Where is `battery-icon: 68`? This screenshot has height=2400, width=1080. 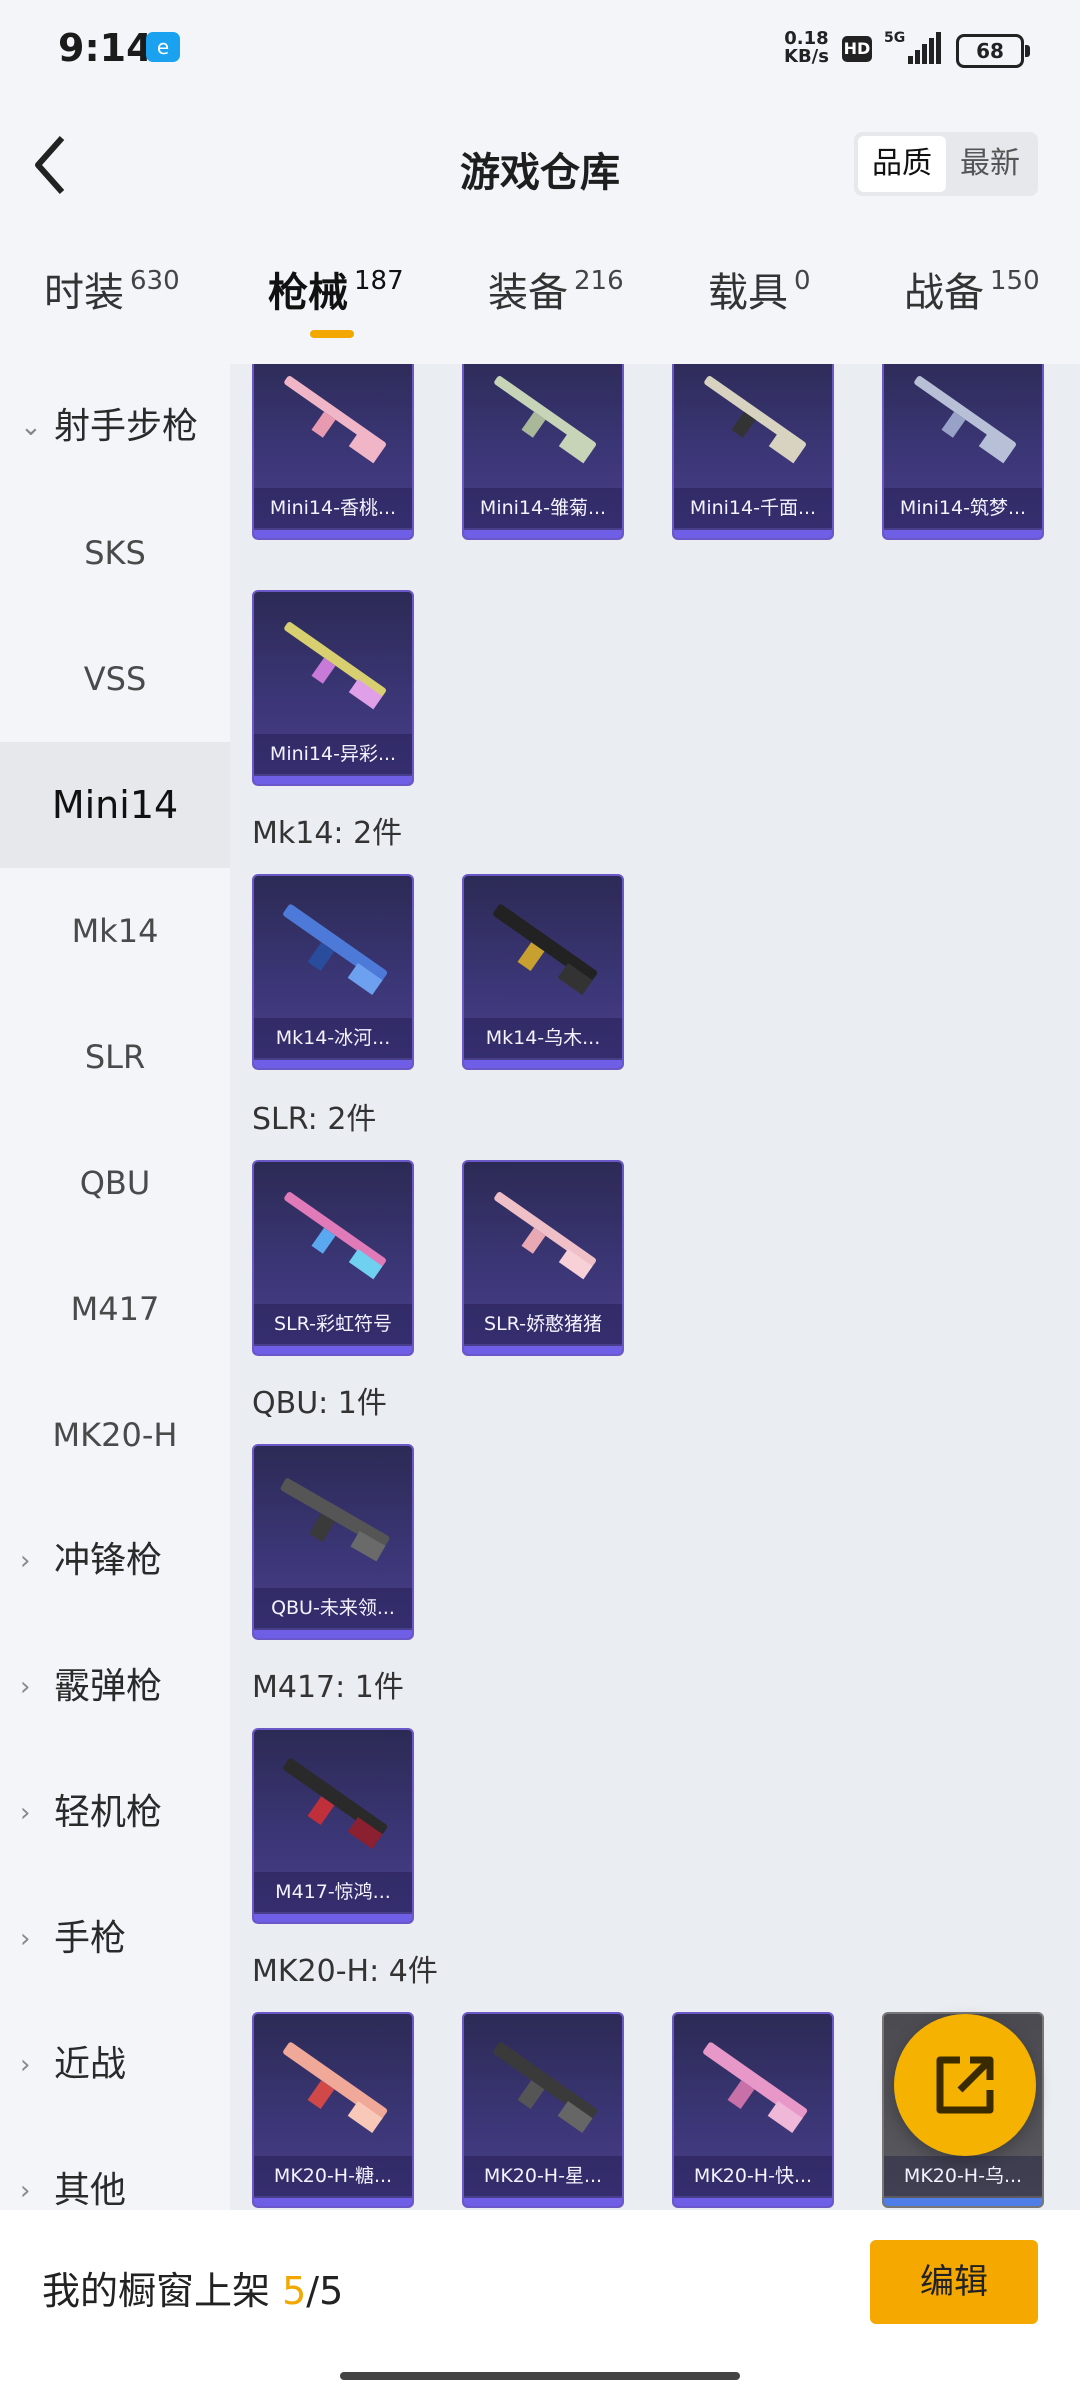 battery-icon: 68 is located at coordinates (993, 51).